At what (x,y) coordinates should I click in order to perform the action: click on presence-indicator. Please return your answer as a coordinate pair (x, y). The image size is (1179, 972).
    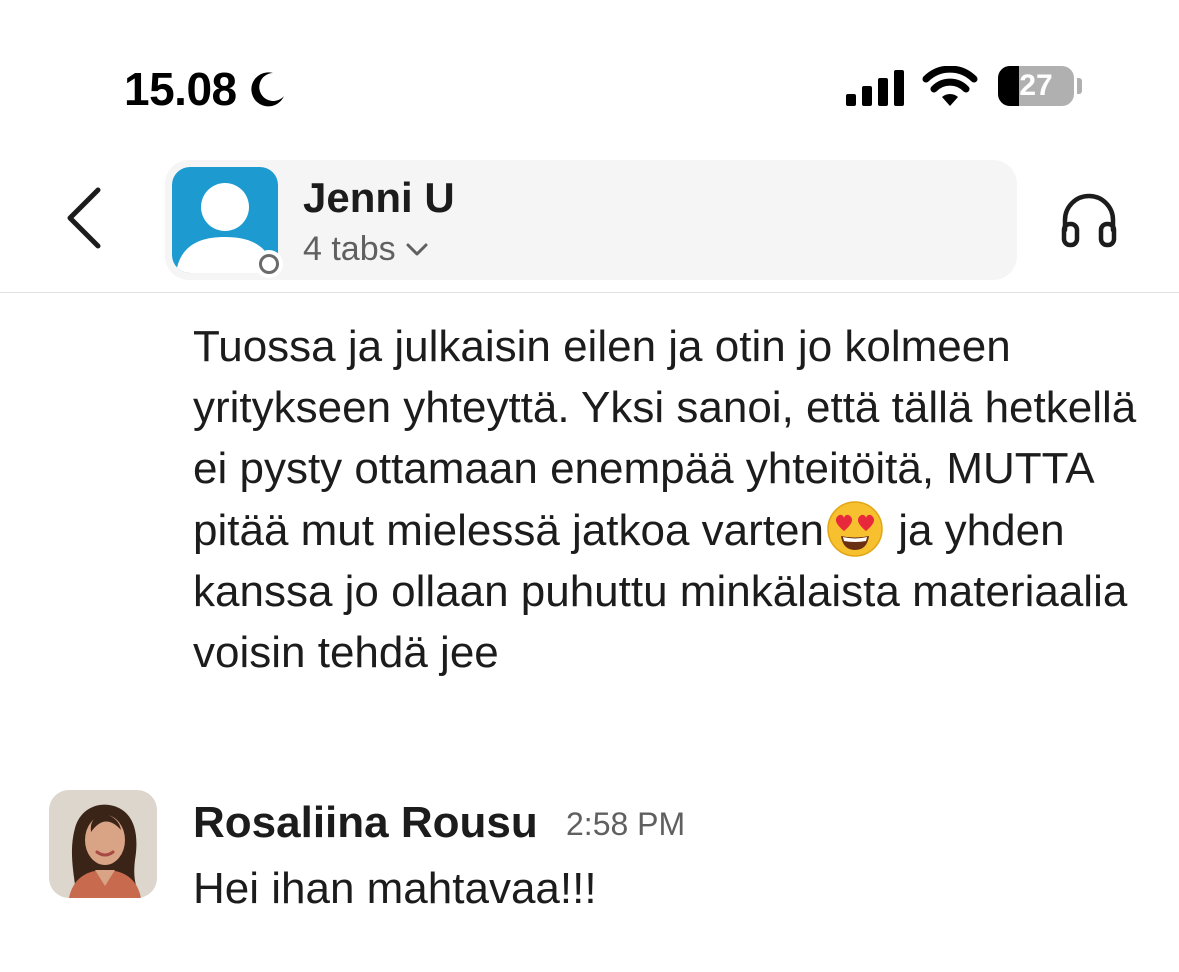
    Looking at the image, I should click on (269, 264).